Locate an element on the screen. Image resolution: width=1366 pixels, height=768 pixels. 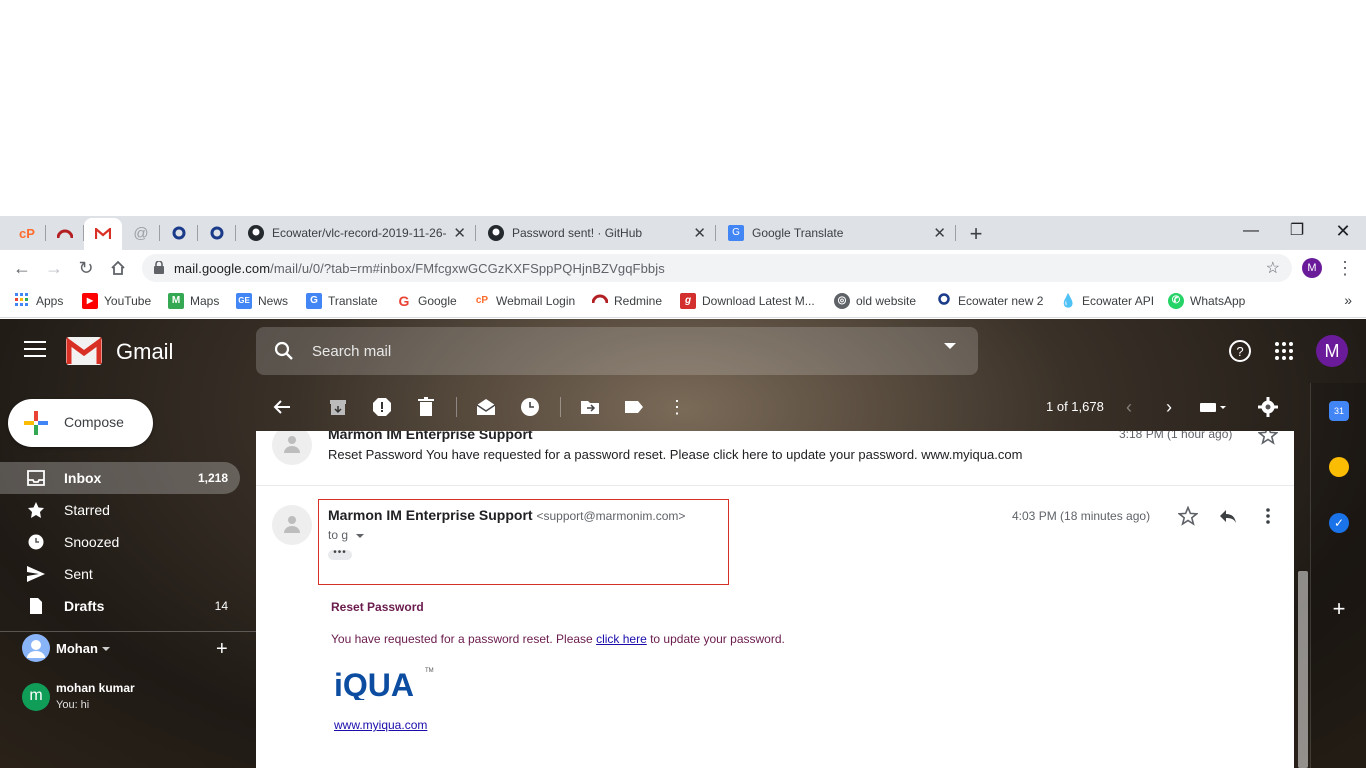
chrome-profile-avatar: M is located at coordinates (1312, 268).